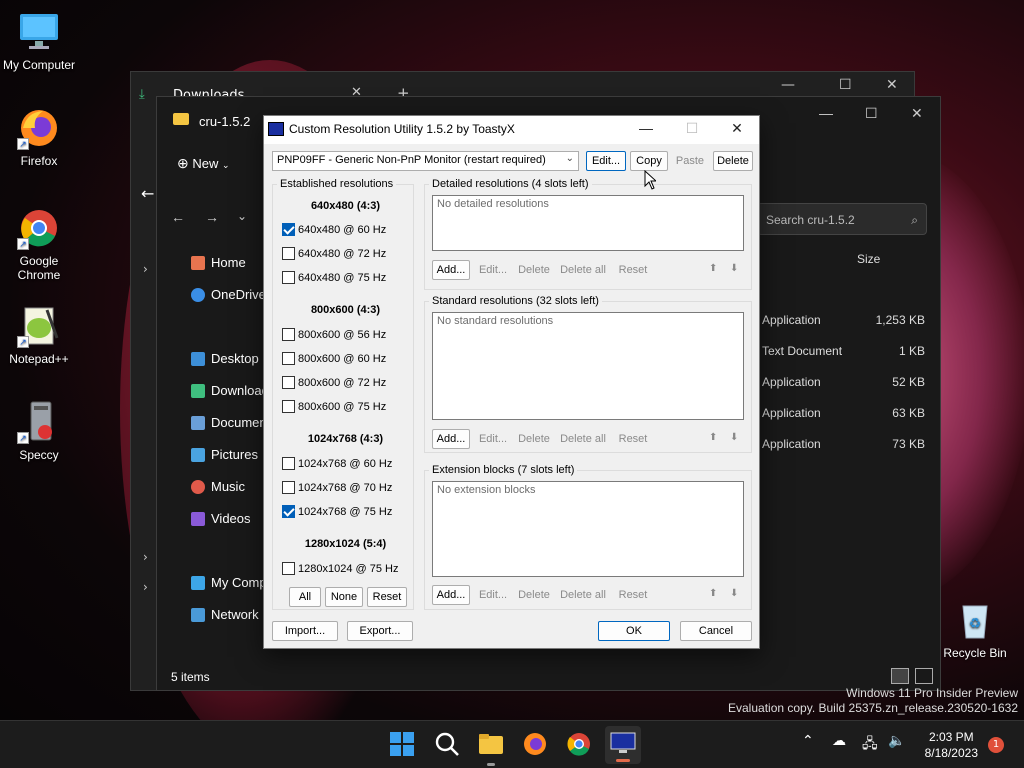  Describe the element at coordinates (649, 161) in the screenshot. I see `copy-button: Copy` at that location.